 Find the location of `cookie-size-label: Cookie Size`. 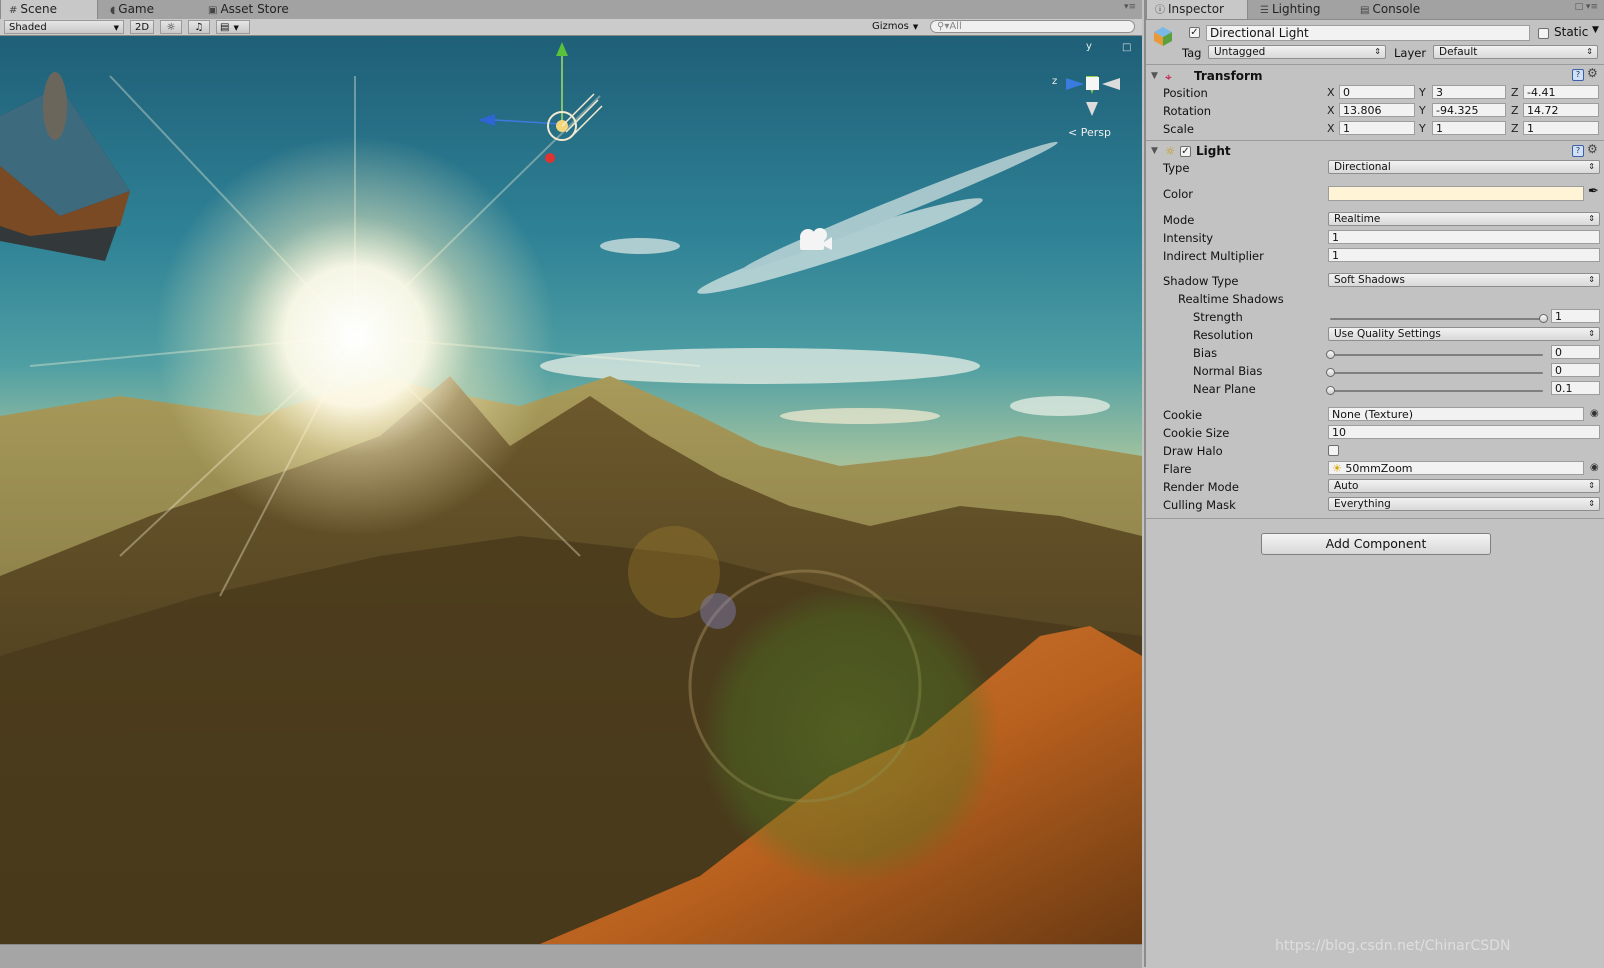

cookie-size-label: Cookie Size is located at coordinates (1196, 433).